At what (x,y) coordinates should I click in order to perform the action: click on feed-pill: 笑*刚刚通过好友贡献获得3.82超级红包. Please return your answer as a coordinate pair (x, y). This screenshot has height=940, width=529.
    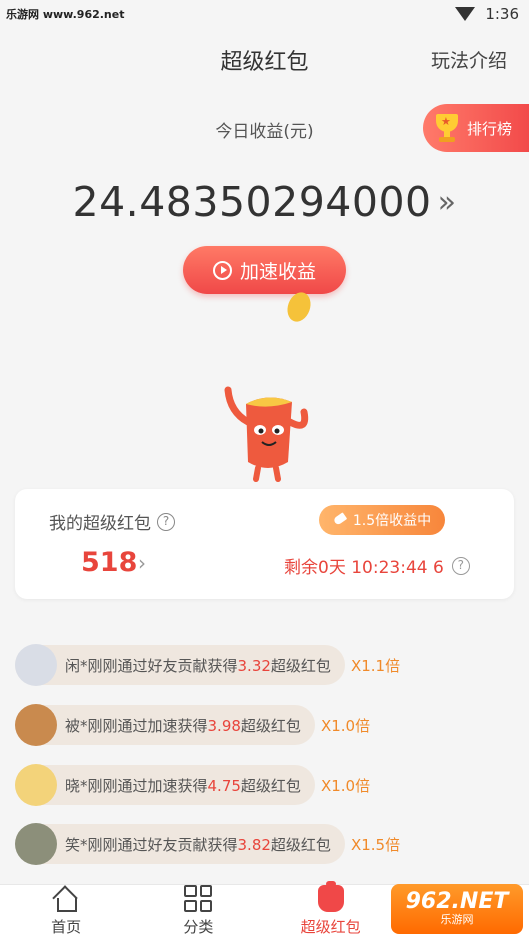
    Looking at the image, I should click on (180, 844).